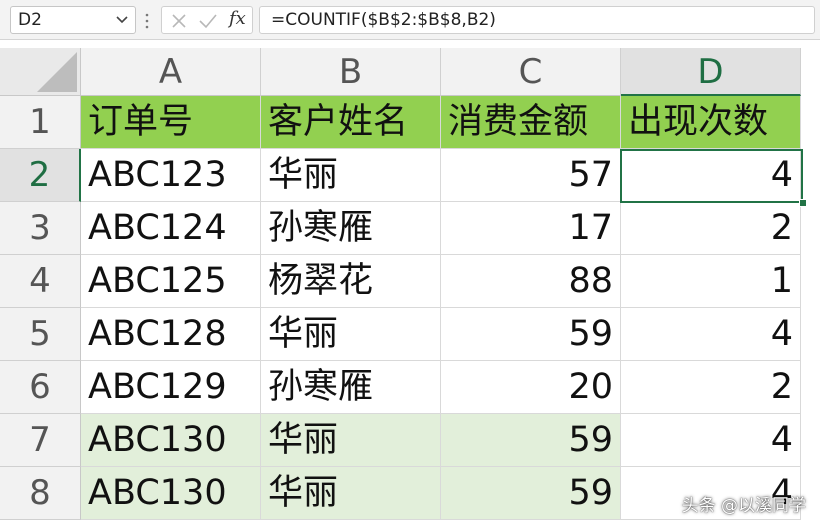 The image size is (820, 528). I want to click on cell-d2: 4, so click(711, 175).